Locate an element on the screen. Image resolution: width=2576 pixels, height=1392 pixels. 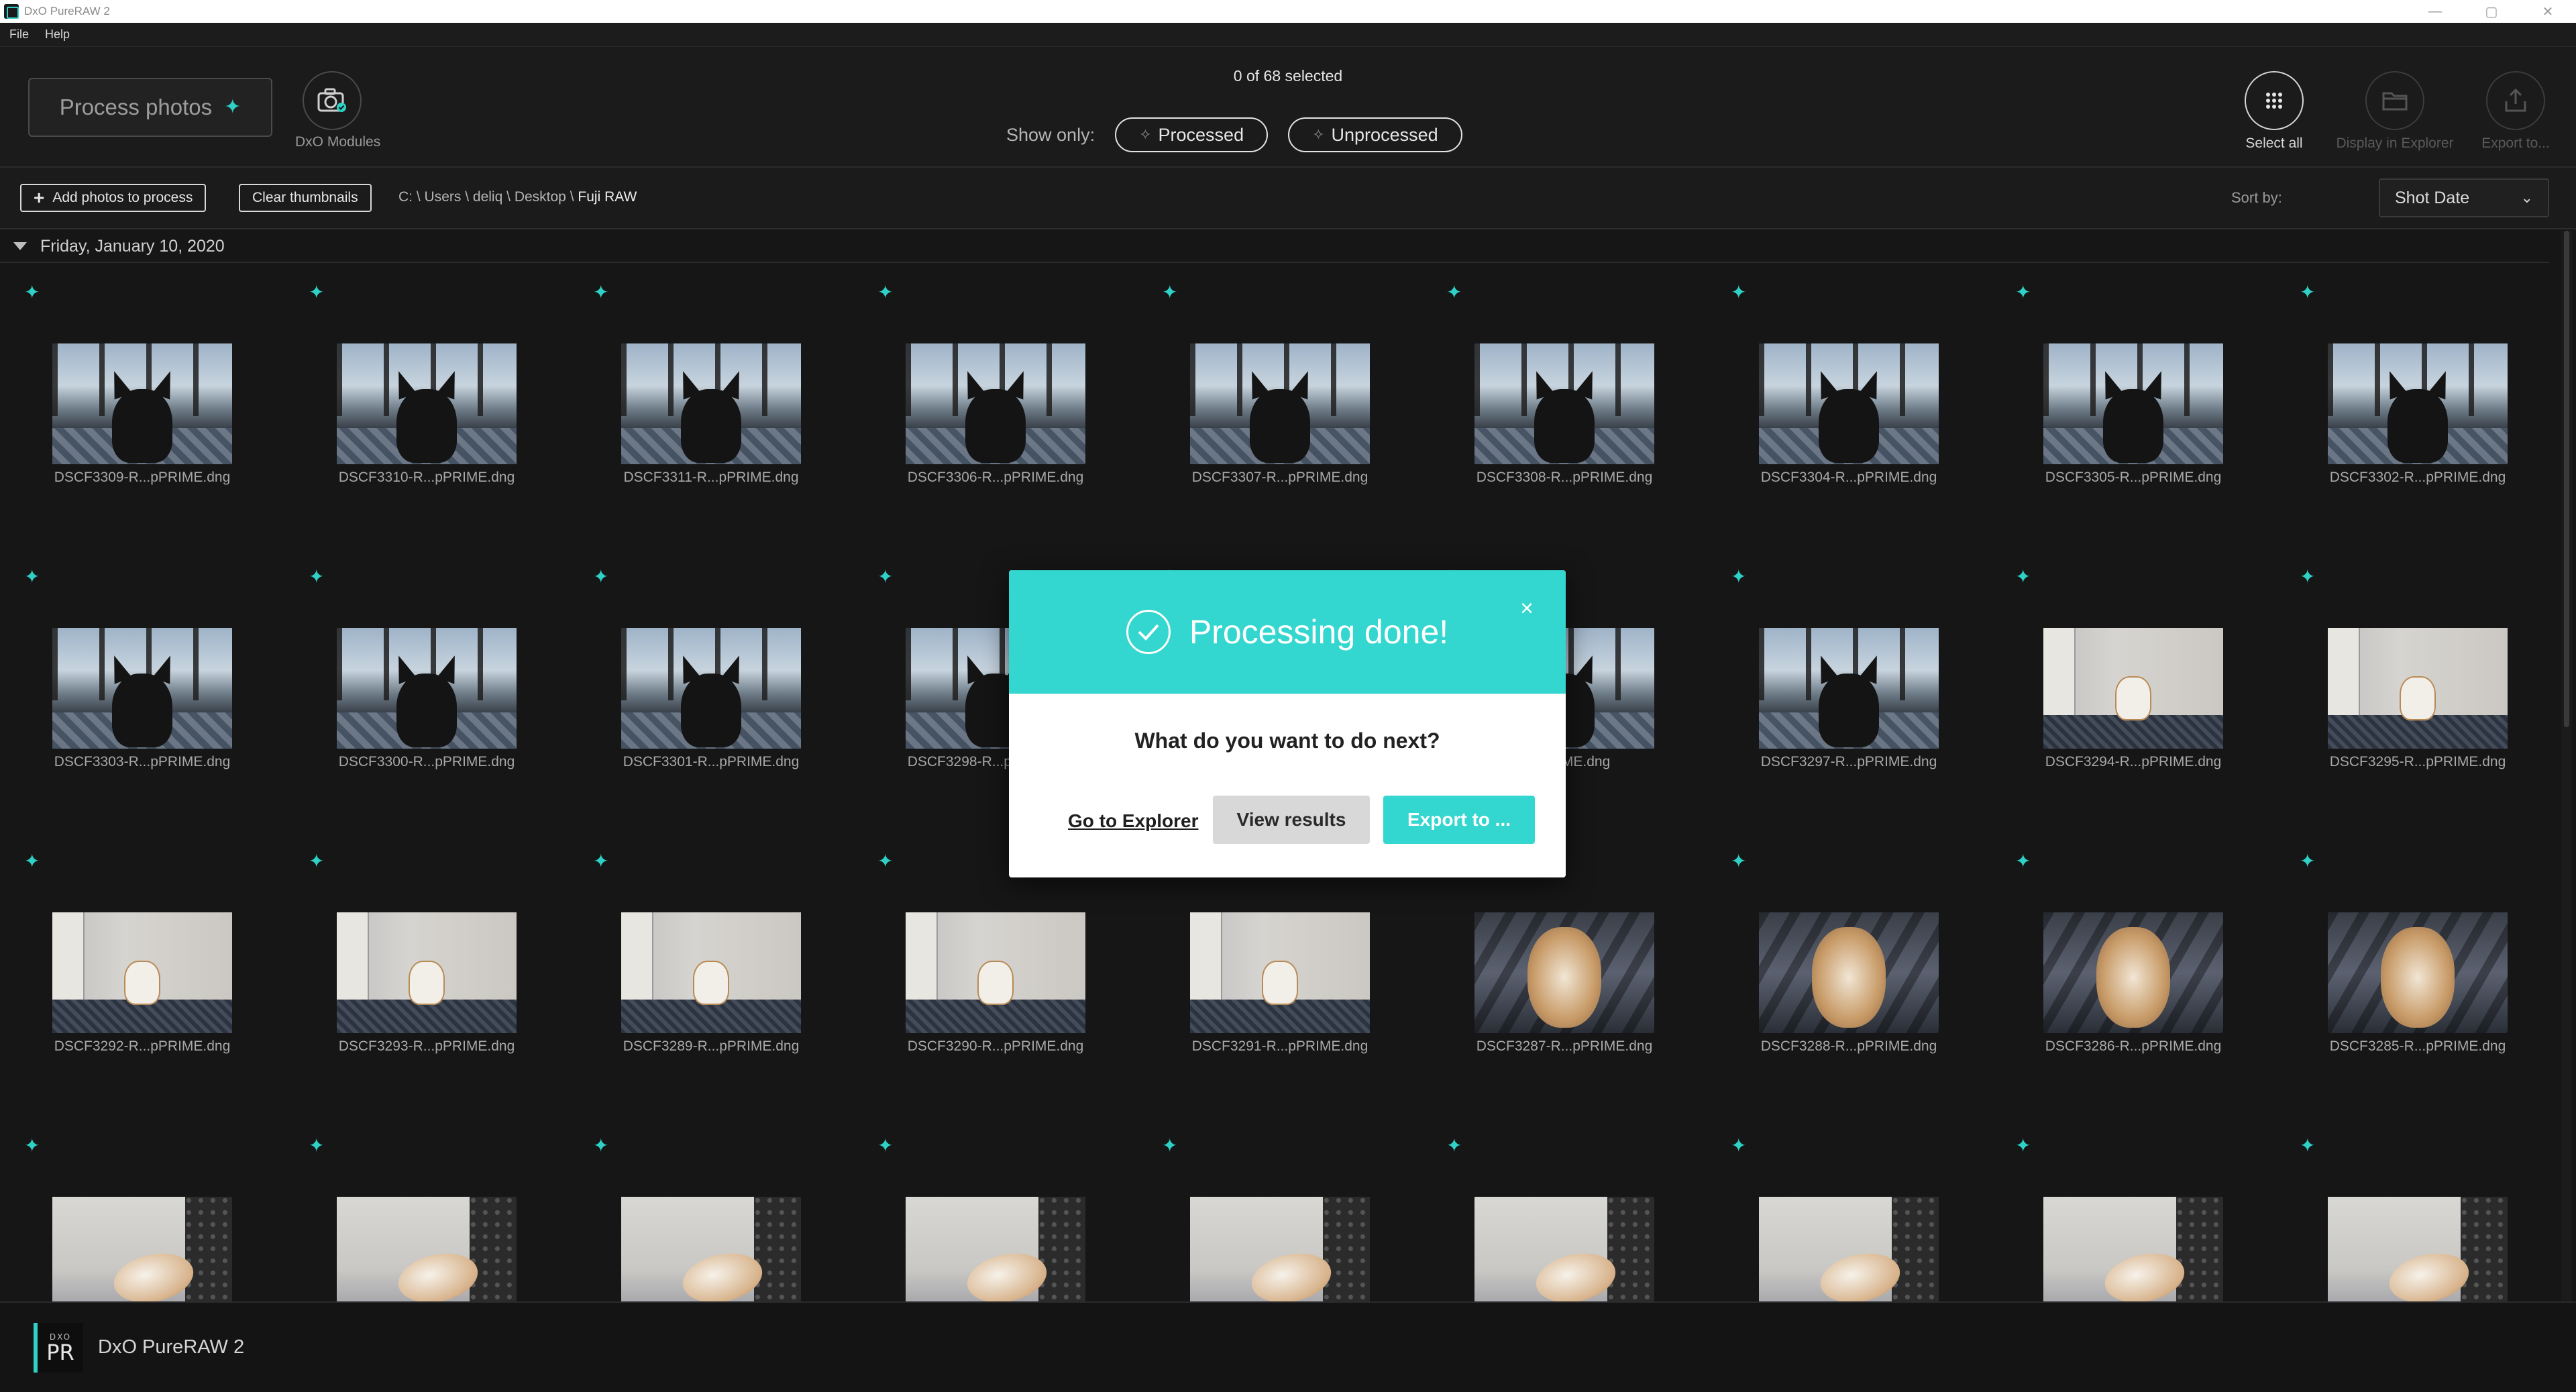
photo-thumbnail-cell: ✦ DSCF3302-R...pPRIME.dng is located at coordinates (2415, 405).